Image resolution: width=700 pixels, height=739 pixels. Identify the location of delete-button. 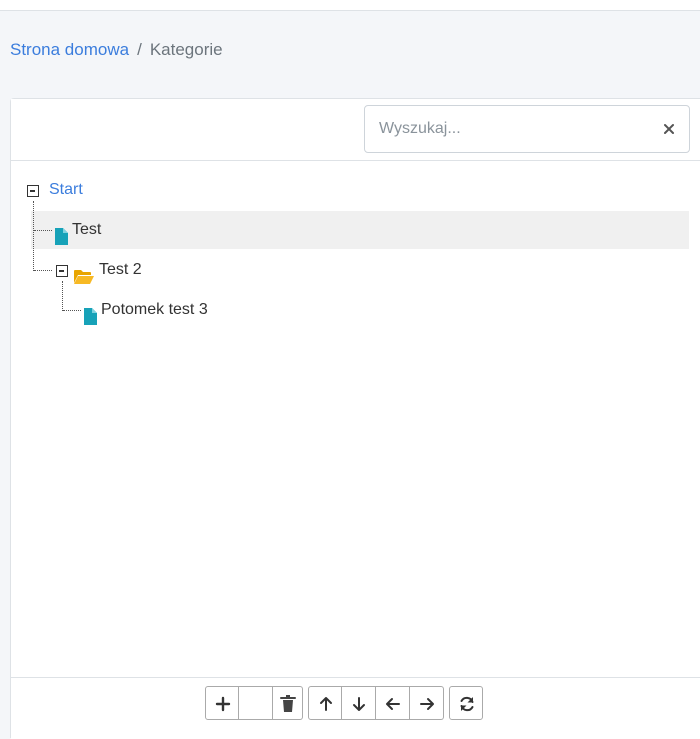
(288, 703).